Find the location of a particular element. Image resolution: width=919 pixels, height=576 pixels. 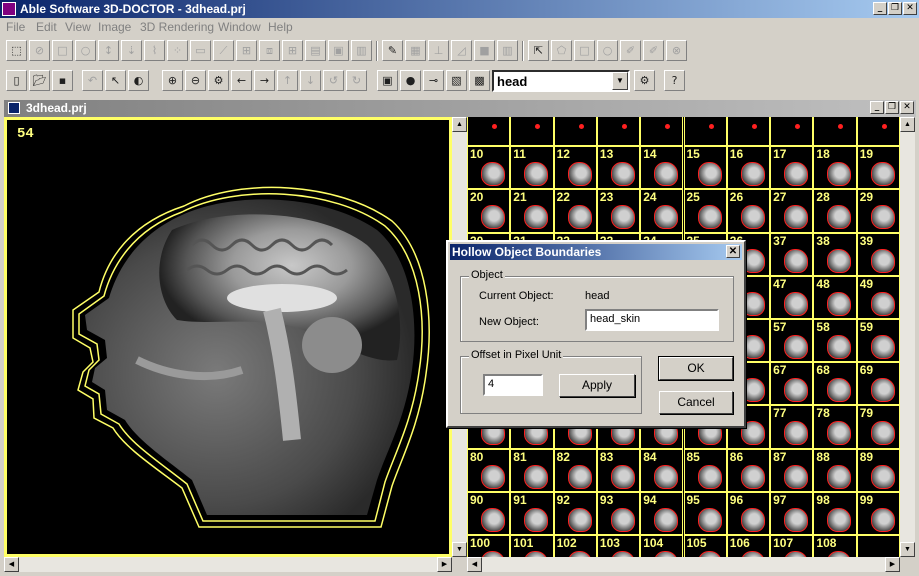

thumbnail-cell: 88 is located at coordinates (835, 470).